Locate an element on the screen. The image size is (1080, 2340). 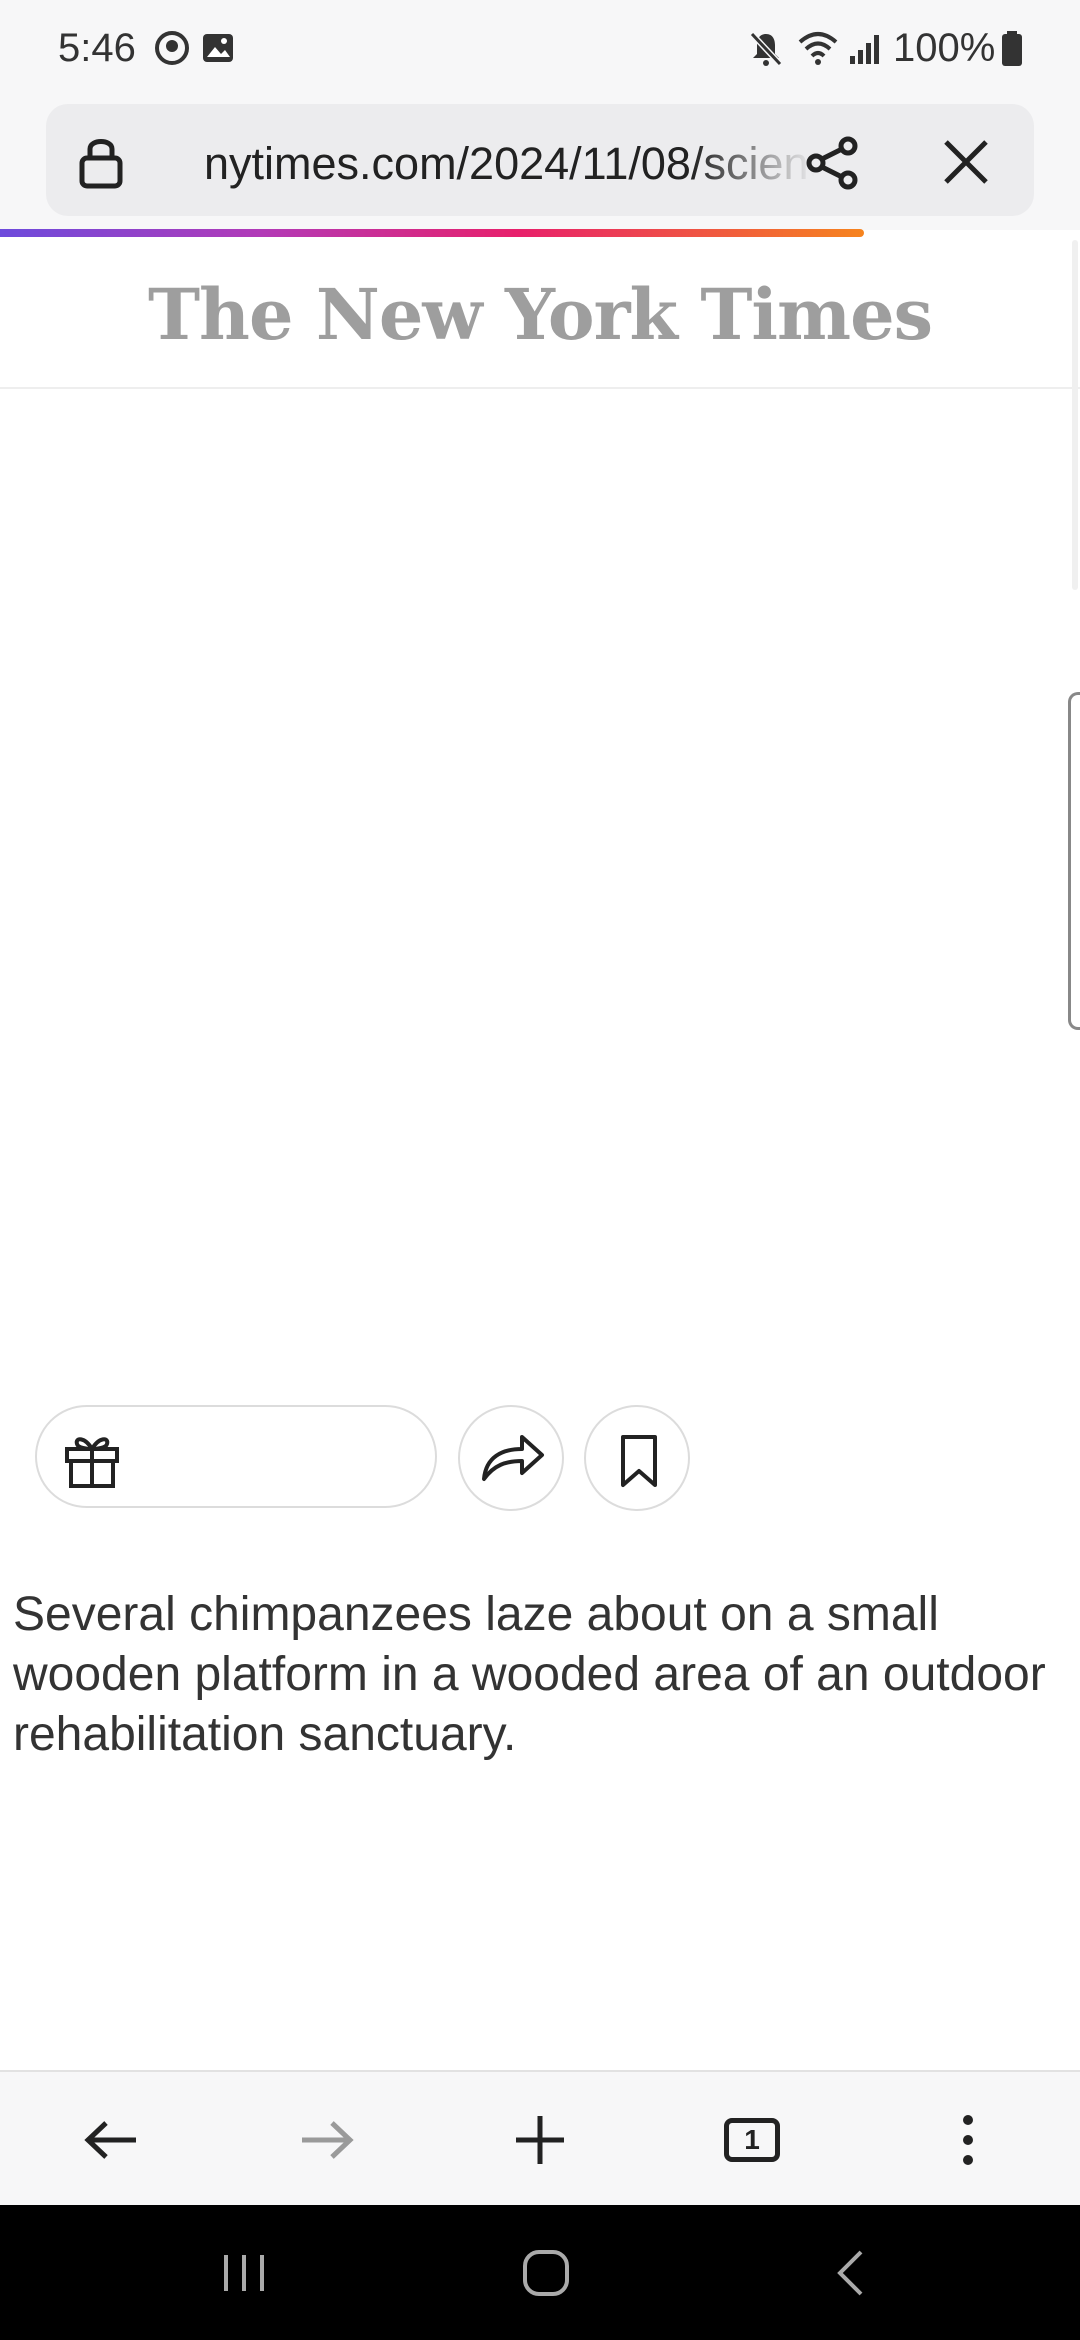
mute-icon is located at coordinates (766, 51).